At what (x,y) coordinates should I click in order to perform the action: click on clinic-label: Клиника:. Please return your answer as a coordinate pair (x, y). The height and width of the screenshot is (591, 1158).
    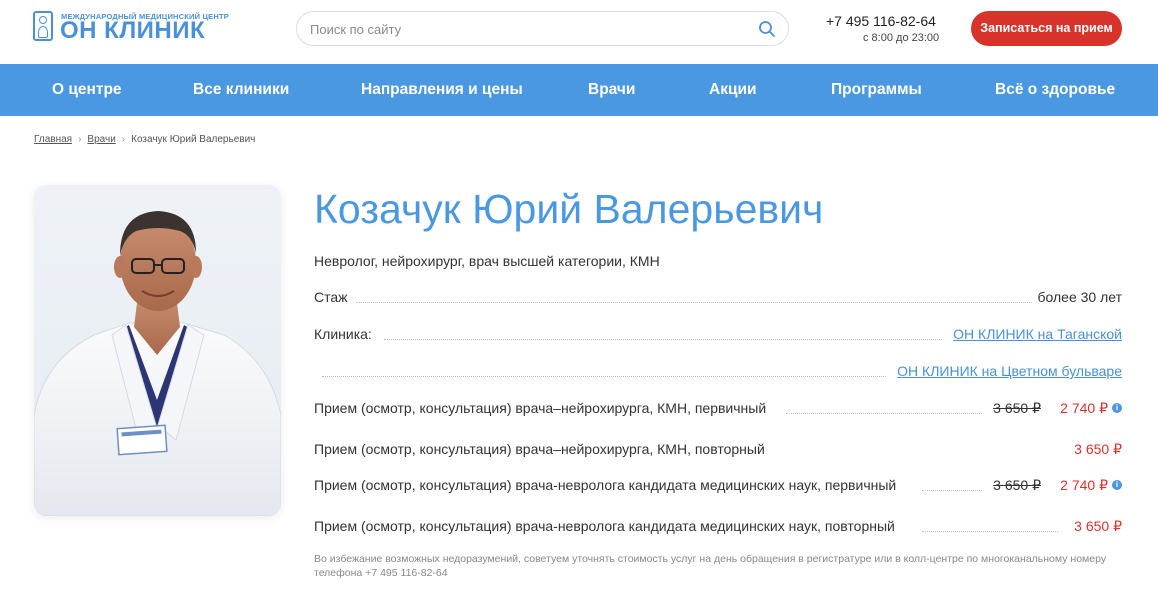
    Looking at the image, I should click on (343, 334).